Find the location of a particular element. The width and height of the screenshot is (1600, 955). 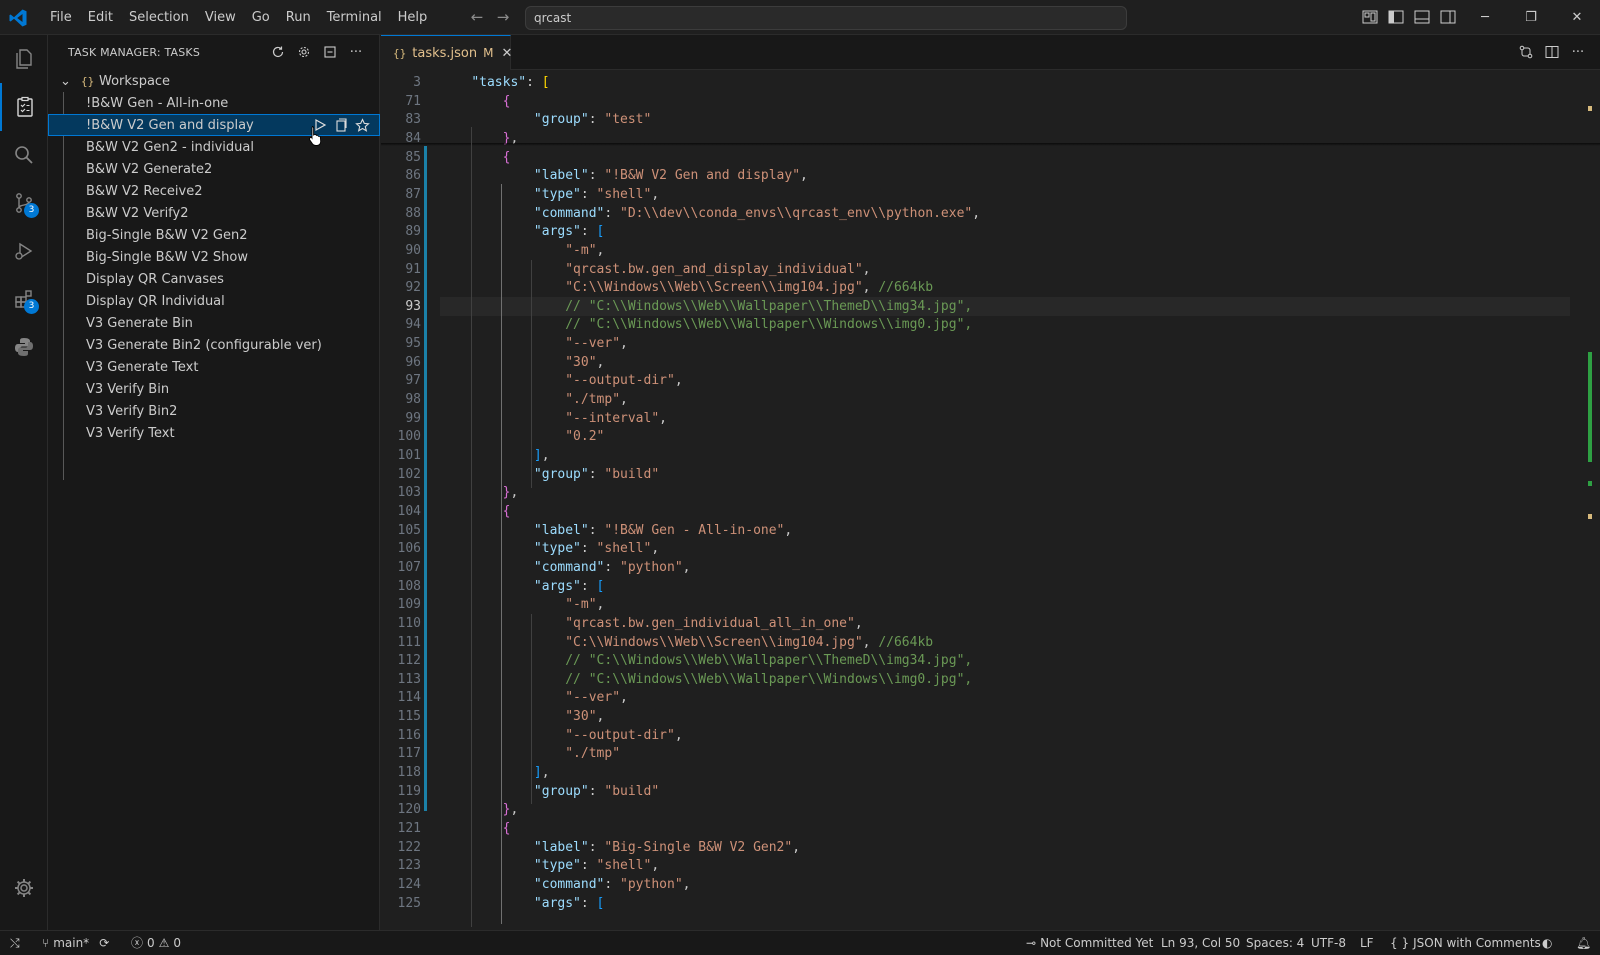

task-item: B&W V2 Receive2 is located at coordinates (214, 191).